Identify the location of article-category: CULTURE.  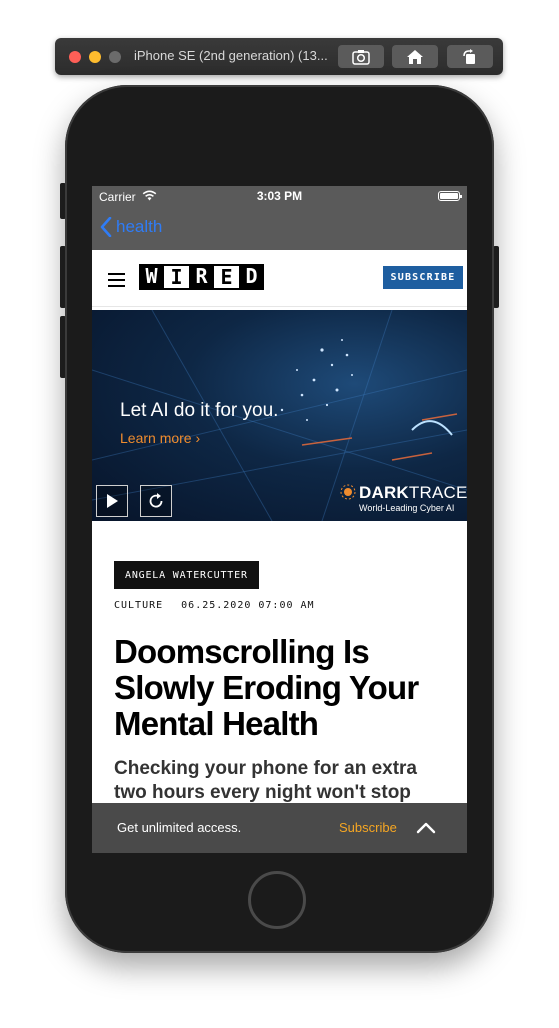
(138, 605).